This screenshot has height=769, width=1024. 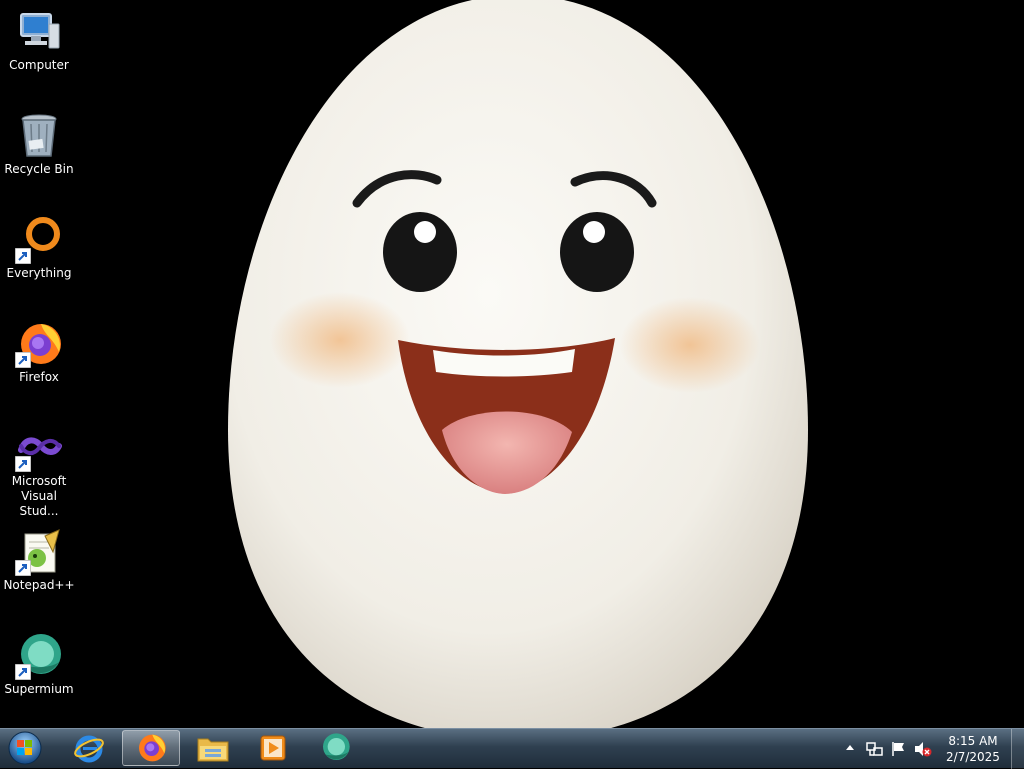 I want to click on desktop-icon-label: Supermium, so click(x=39, y=689).